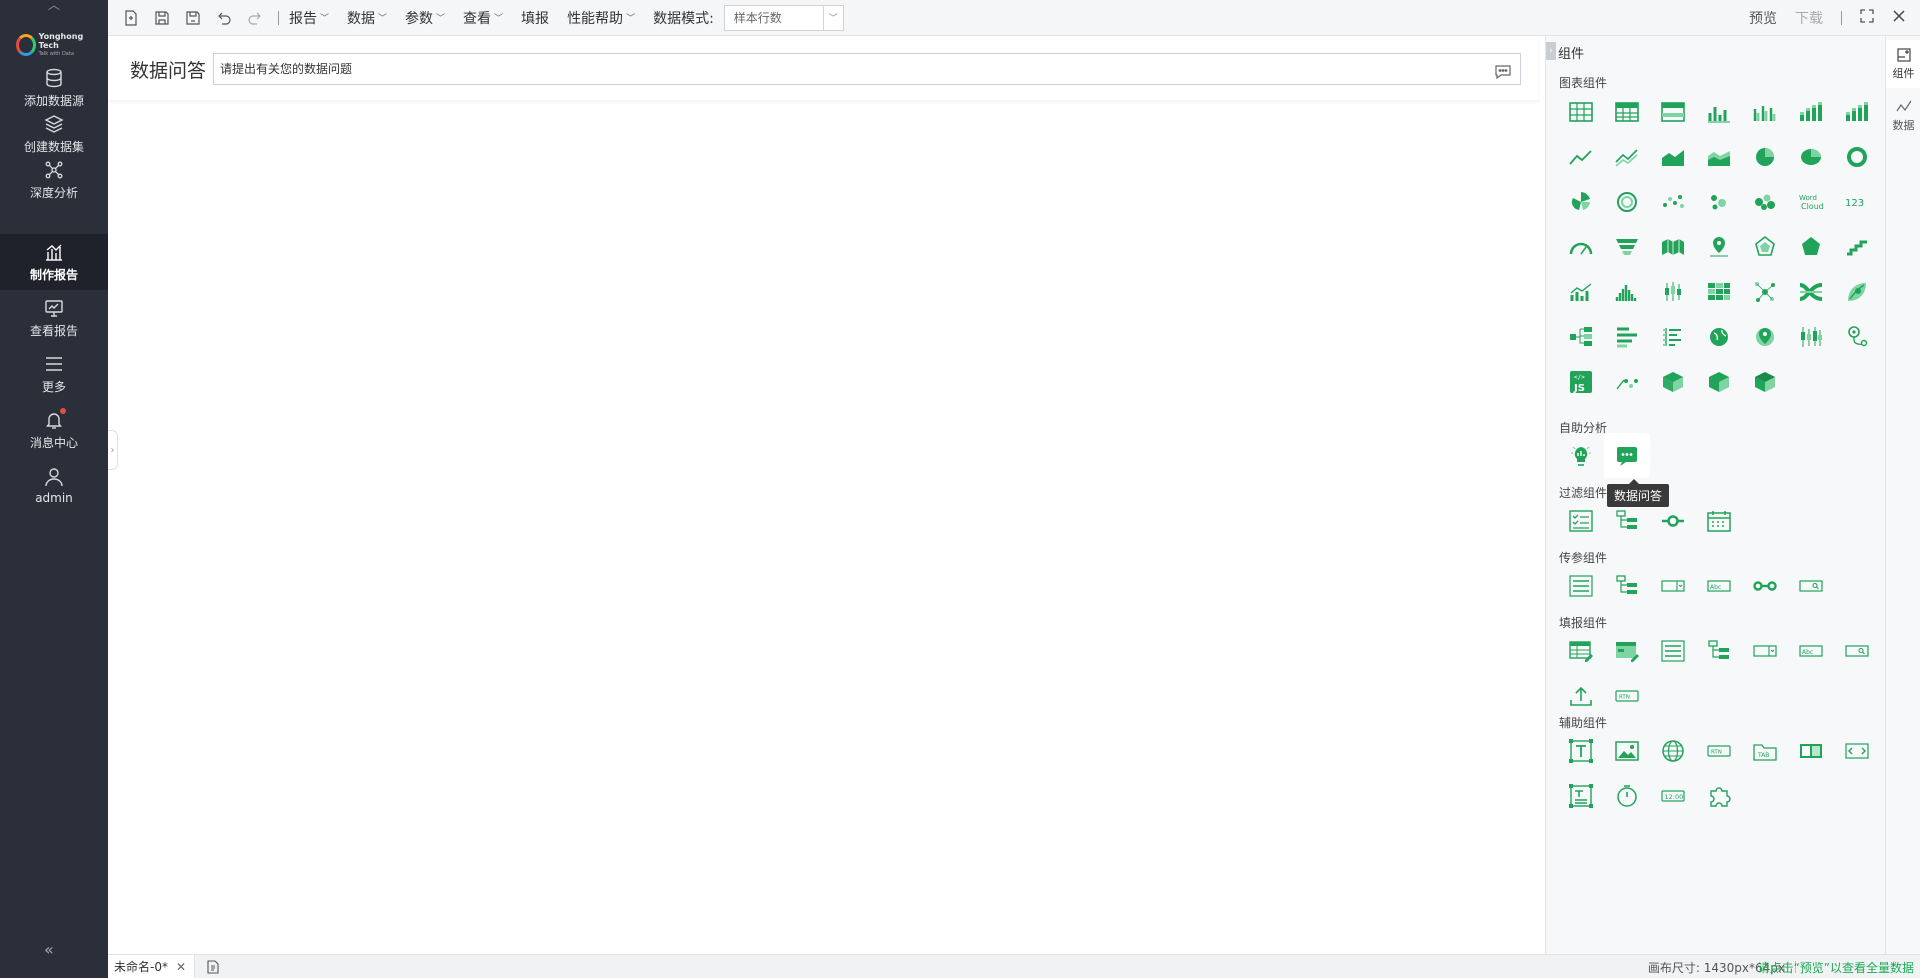 This screenshot has height=978, width=1920. Describe the element at coordinates (1719, 201) in the screenshot. I see `dot-plot-icon` at that location.